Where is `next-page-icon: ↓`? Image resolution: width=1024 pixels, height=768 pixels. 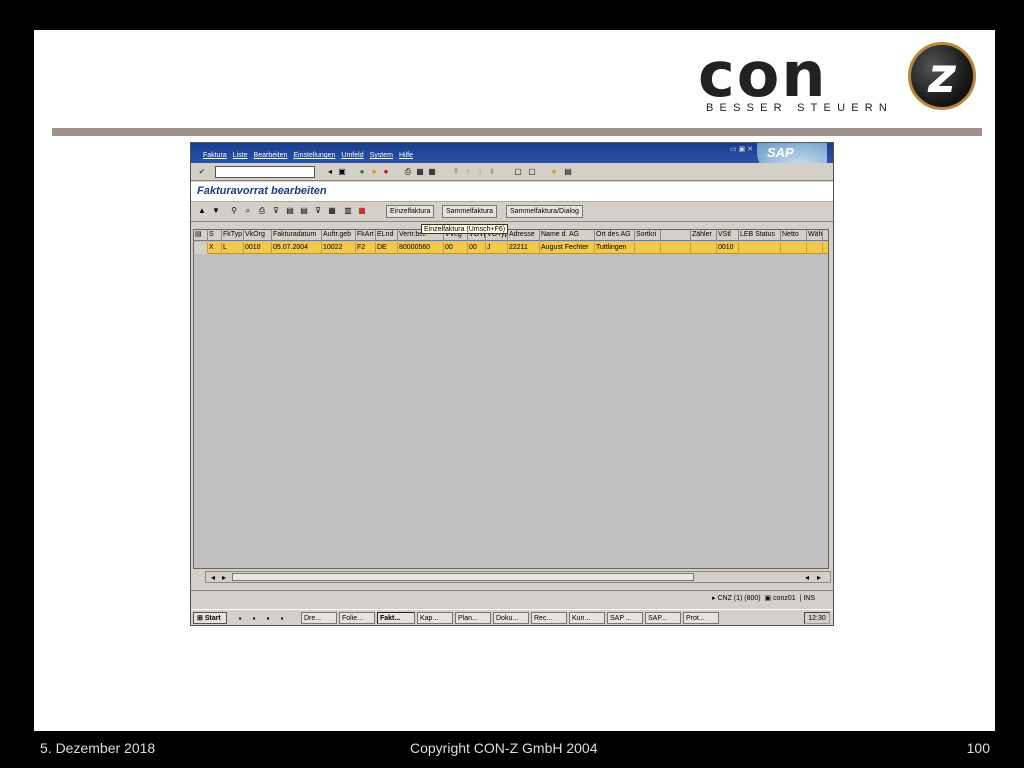
next-page-icon: ↓ is located at coordinates (480, 171).